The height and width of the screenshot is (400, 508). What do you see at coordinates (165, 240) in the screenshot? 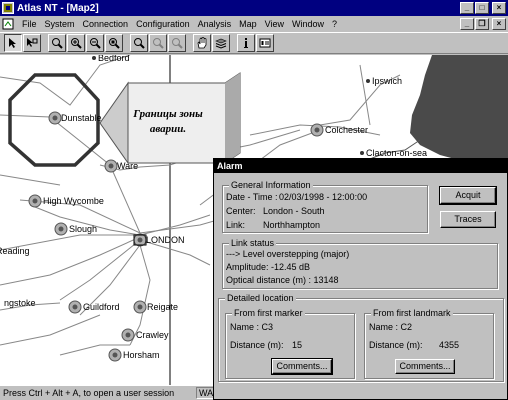
I see `place-london: LONDON` at bounding box center [165, 240].